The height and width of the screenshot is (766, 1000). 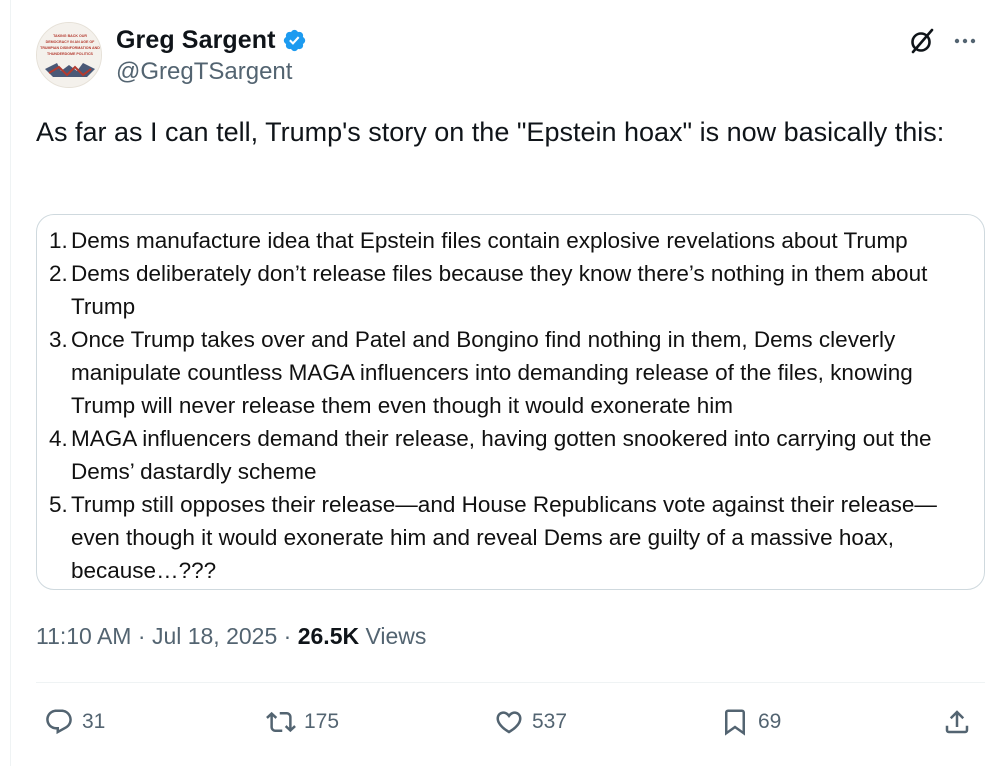 I want to click on share-button, so click(x=957, y=722).